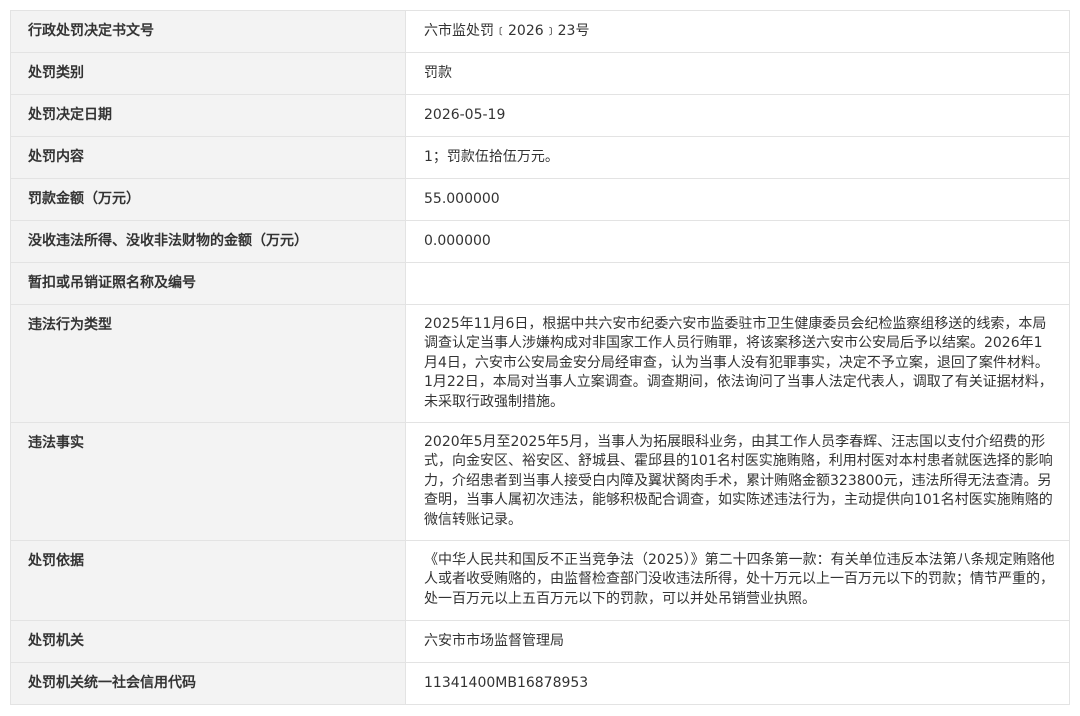 Image resolution: width=1080 pixels, height=716 pixels. I want to click on row-value, so click(737, 283).